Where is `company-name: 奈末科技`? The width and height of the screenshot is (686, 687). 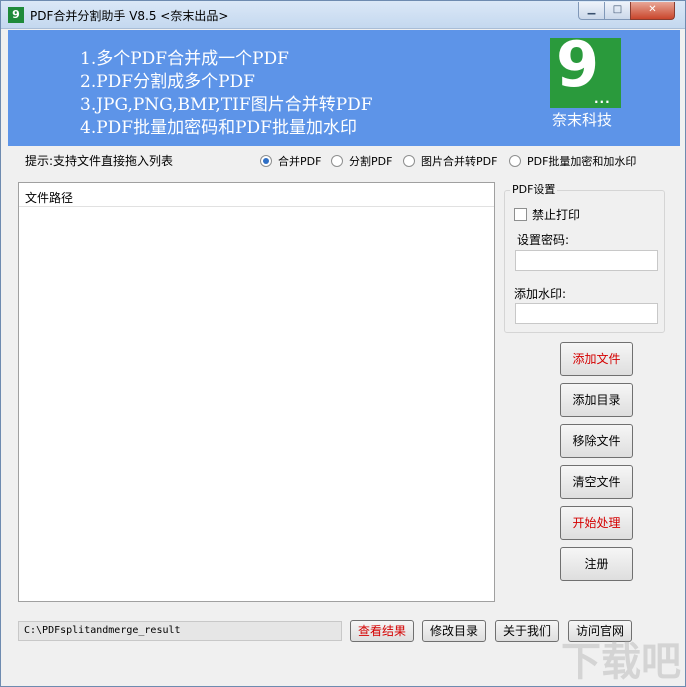 company-name: 奈末科技 is located at coordinates (582, 120).